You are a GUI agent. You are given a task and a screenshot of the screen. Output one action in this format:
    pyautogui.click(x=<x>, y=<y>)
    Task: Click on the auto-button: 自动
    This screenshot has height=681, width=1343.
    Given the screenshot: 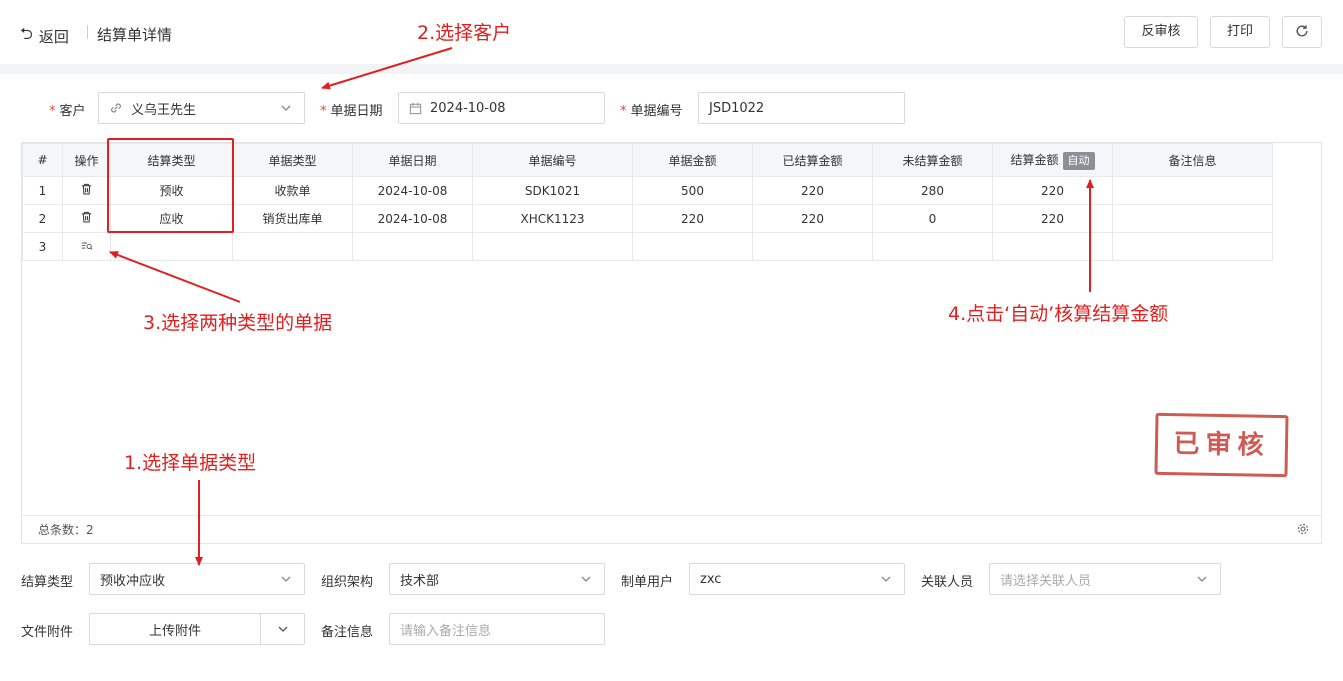 What is the action you would take?
    pyautogui.click(x=1078, y=160)
    